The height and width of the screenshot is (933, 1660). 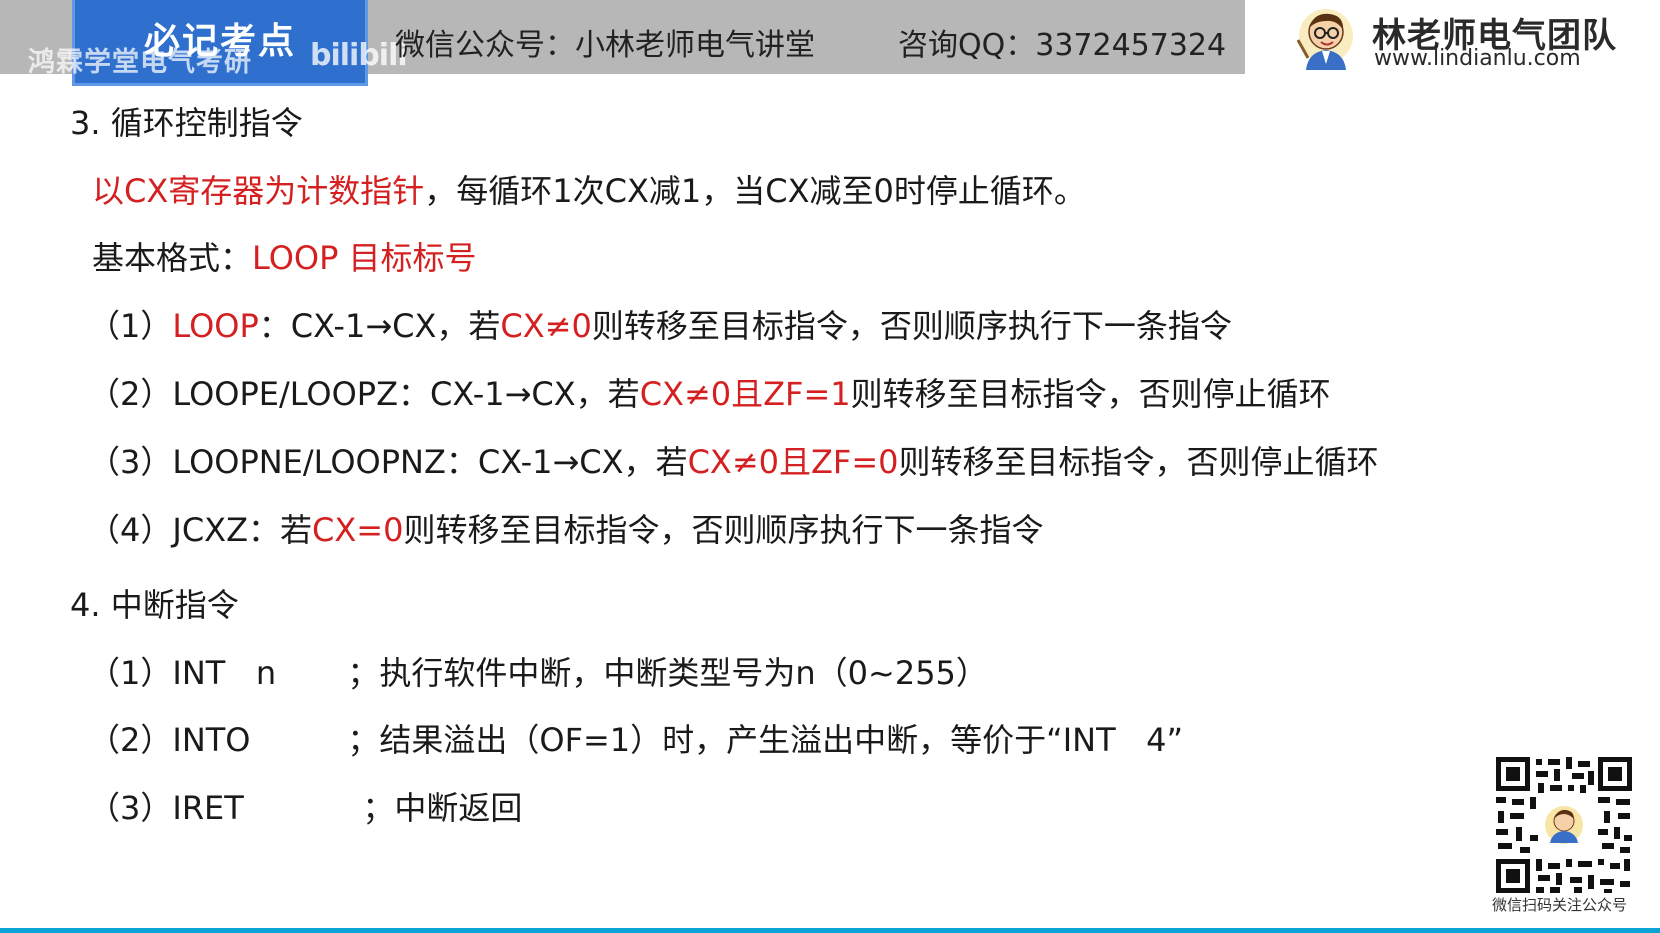 I want to click on format-syntax: LOOP 目标标号, so click(x=364, y=258).